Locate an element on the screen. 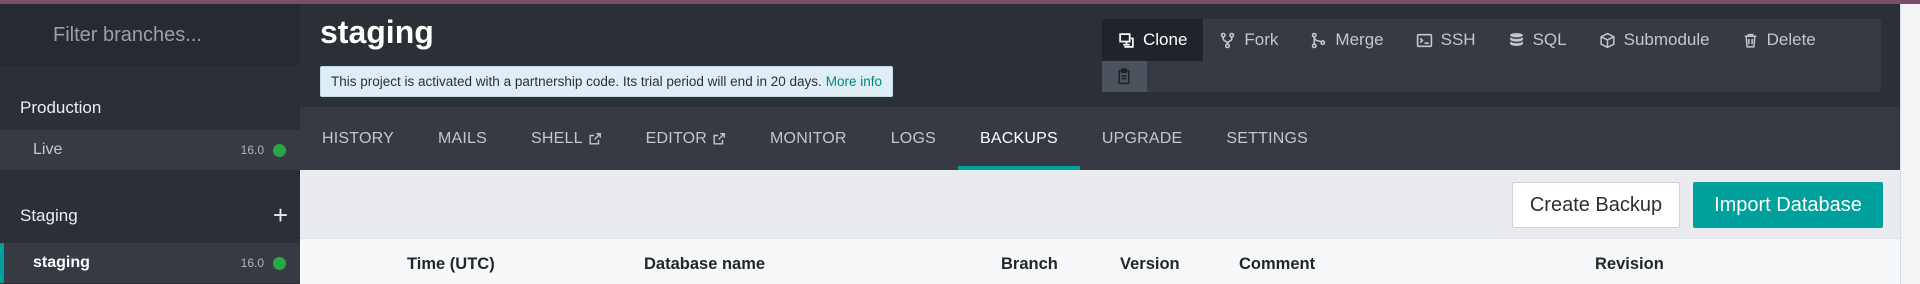 Image resolution: width=1920 pixels, height=284 pixels. tab-logs: LOGS is located at coordinates (913, 138).